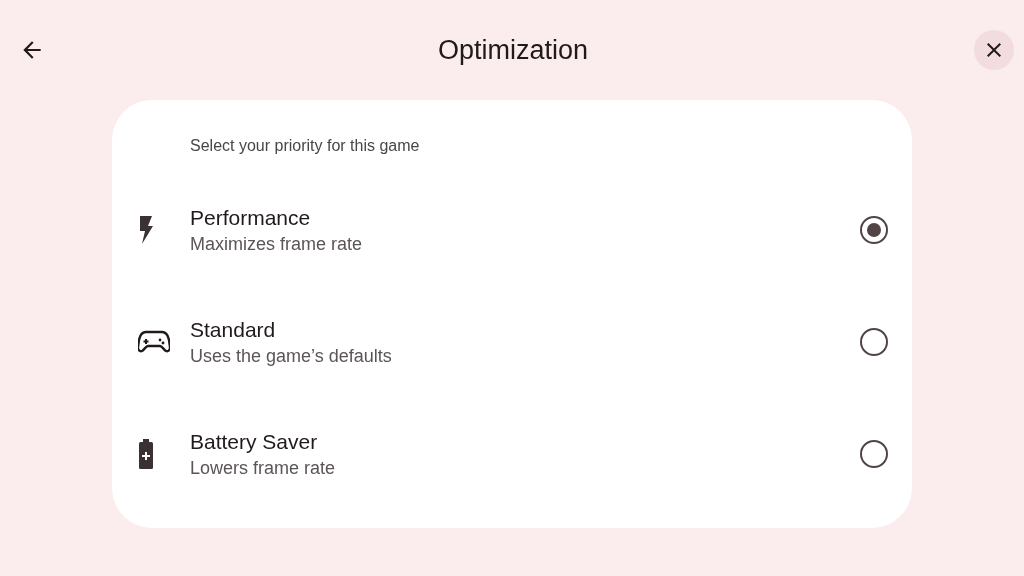 This screenshot has width=1024, height=576. What do you see at coordinates (513, 50) in the screenshot?
I see `page-title: Optimization` at bounding box center [513, 50].